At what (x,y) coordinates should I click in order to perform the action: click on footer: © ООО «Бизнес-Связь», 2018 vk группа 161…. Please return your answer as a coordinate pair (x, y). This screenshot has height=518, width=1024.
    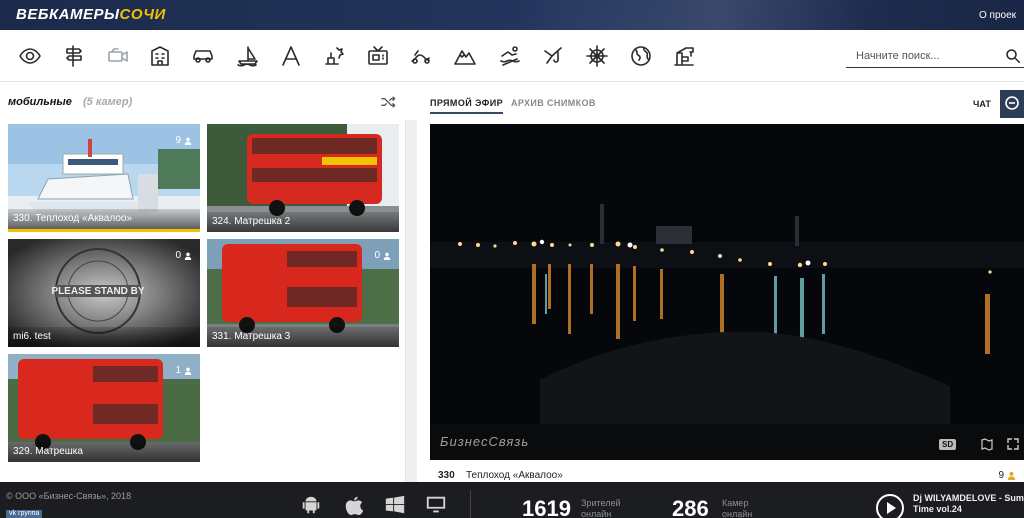
    Looking at the image, I should click on (512, 500).